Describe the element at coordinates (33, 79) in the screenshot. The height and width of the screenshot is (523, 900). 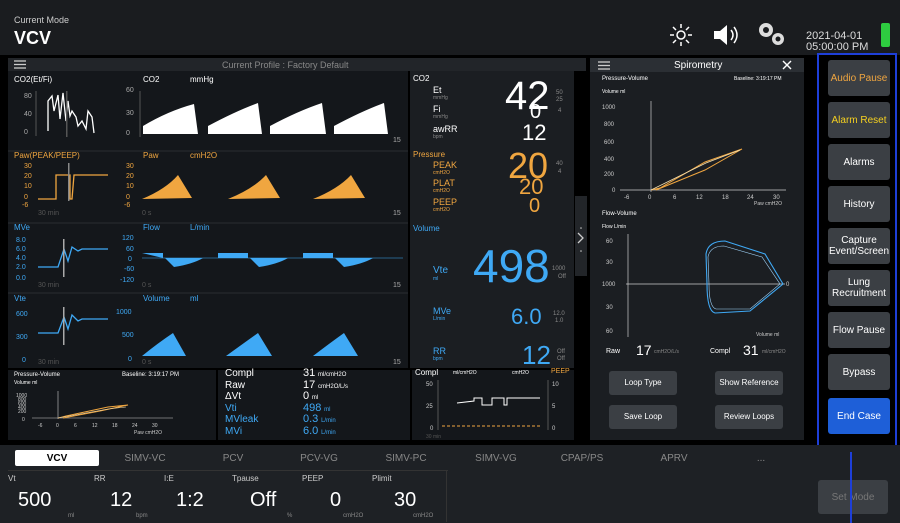
I see `co2-trend-label: CO2(Et/Fi)` at that location.